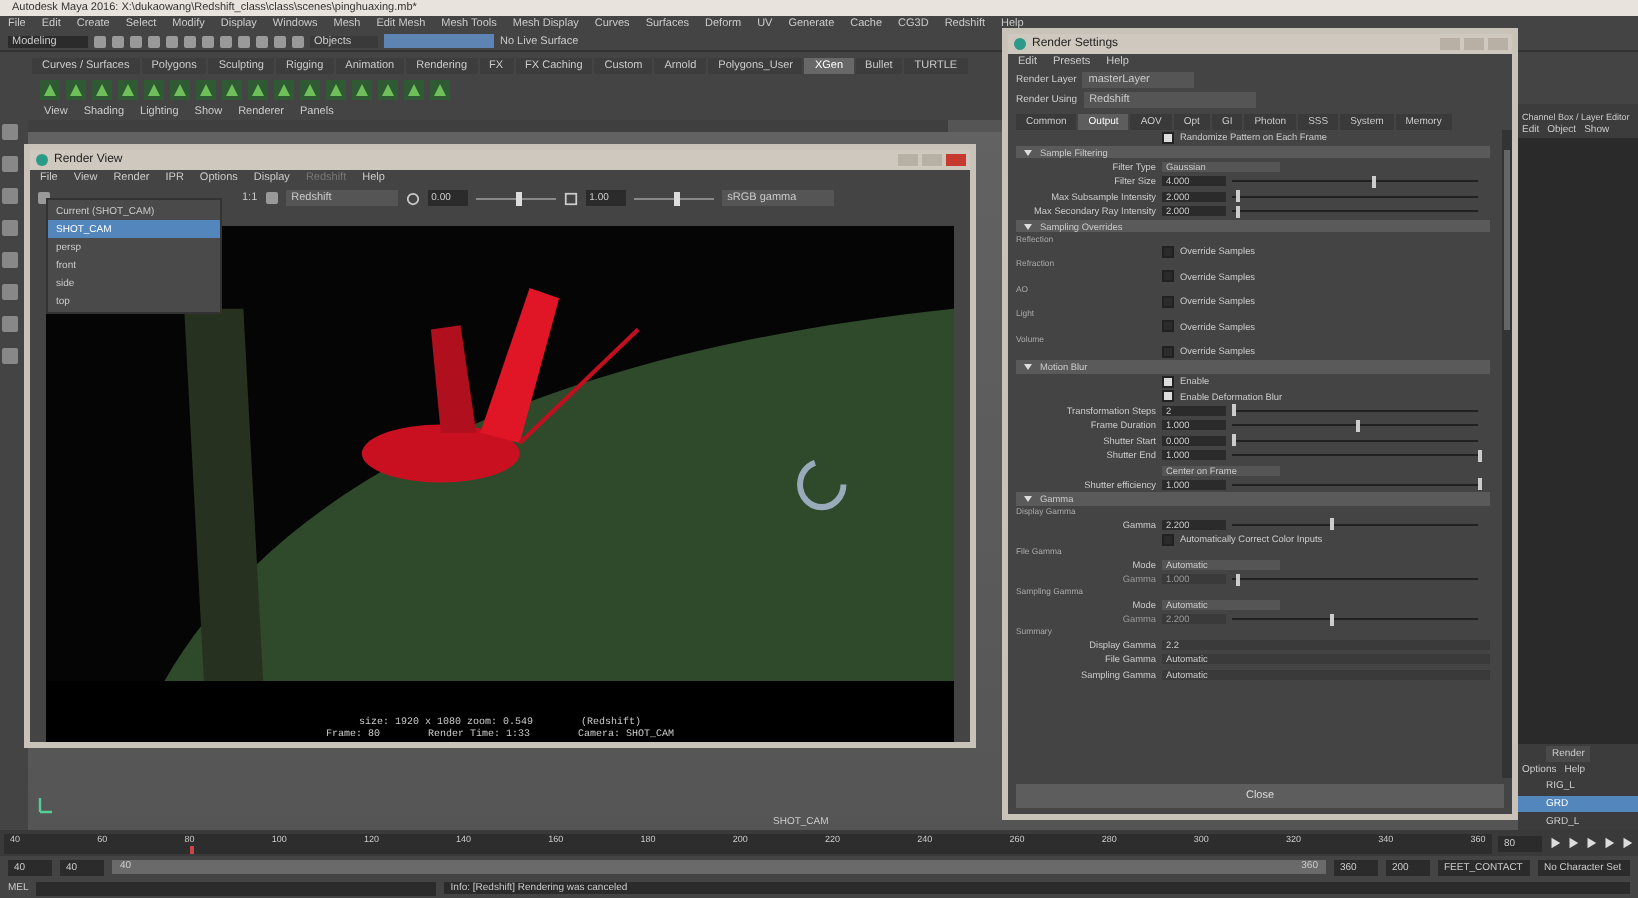  What do you see at coordinates (236, 888) in the screenshot?
I see `command-field` at bounding box center [236, 888].